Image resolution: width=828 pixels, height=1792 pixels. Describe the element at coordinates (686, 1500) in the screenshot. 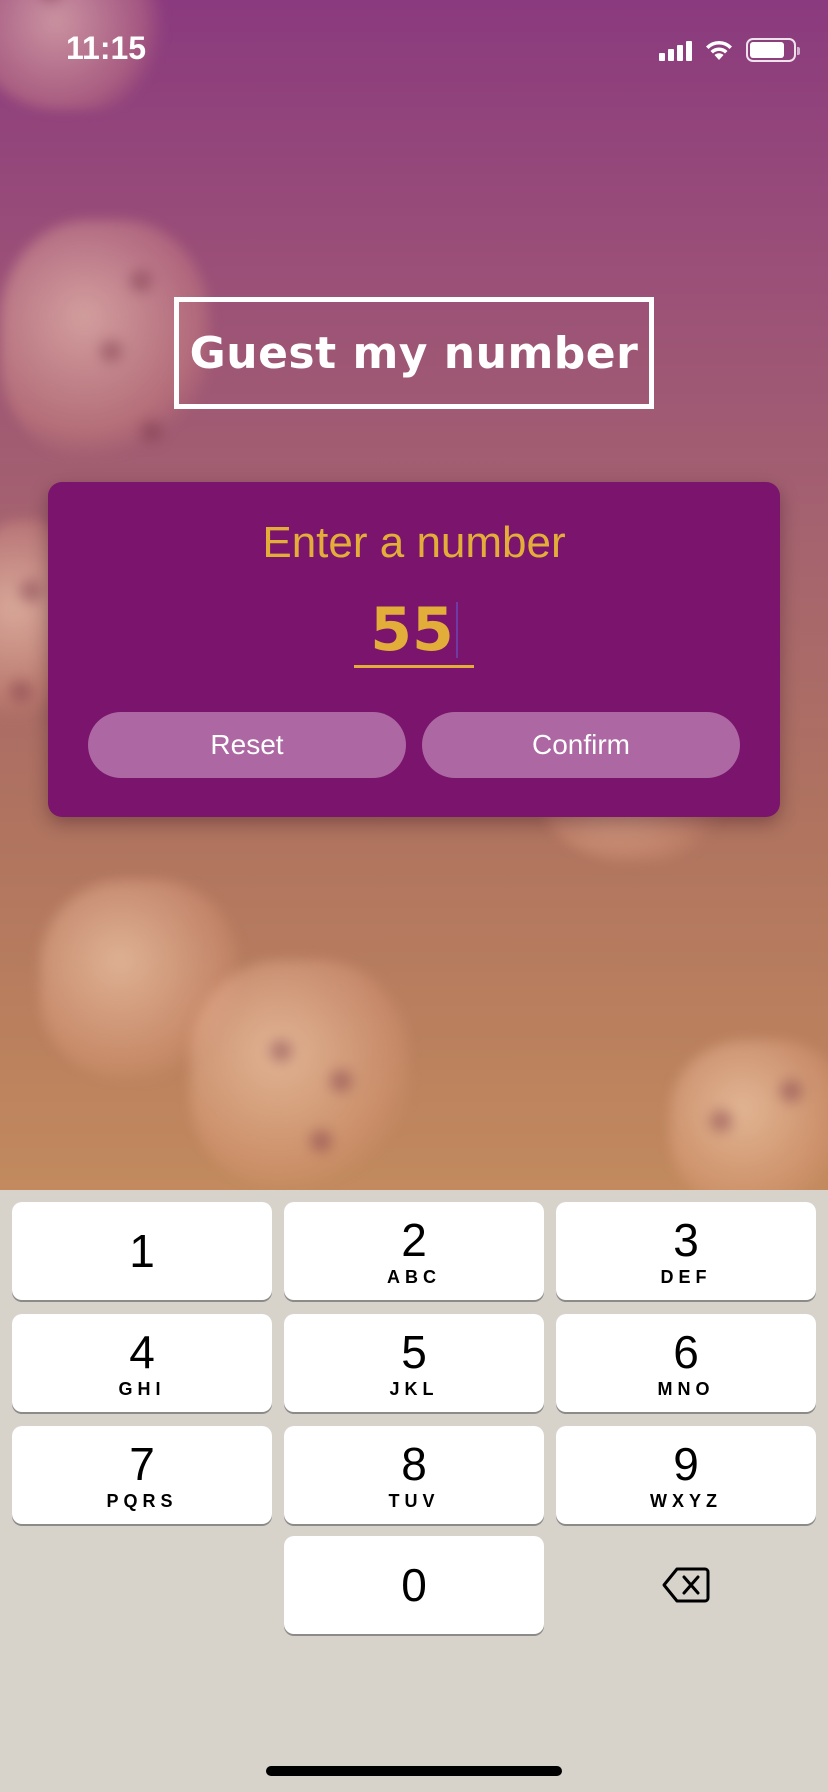

I see `key-letters: WXYZ` at that location.